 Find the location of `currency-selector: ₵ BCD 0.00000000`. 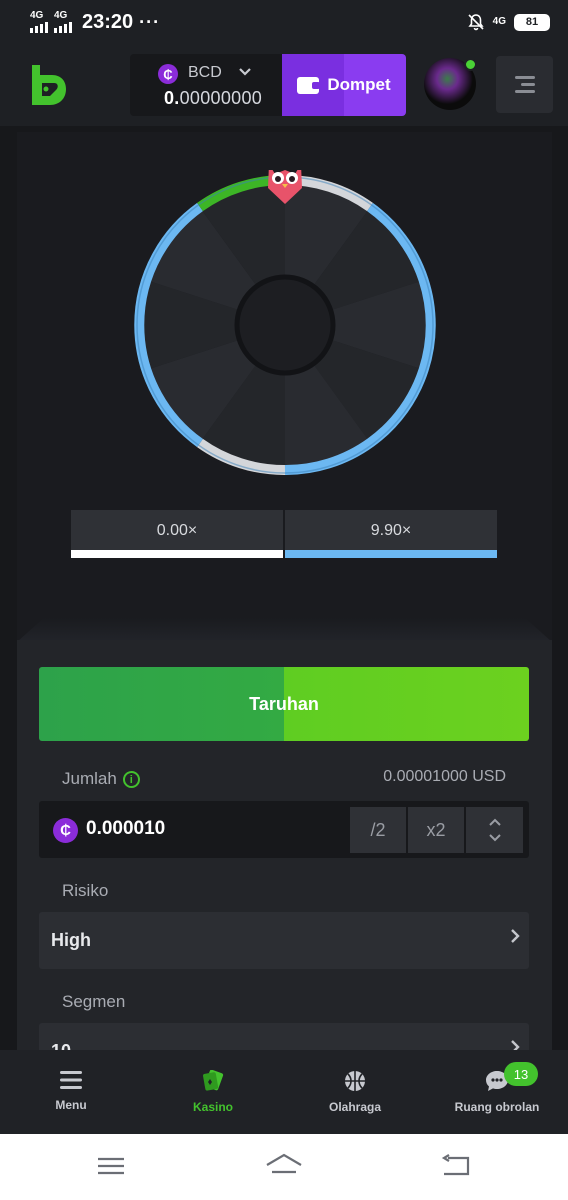

currency-selector: ₵ BCD 0.00000000 is located at coordinates (206, 85).